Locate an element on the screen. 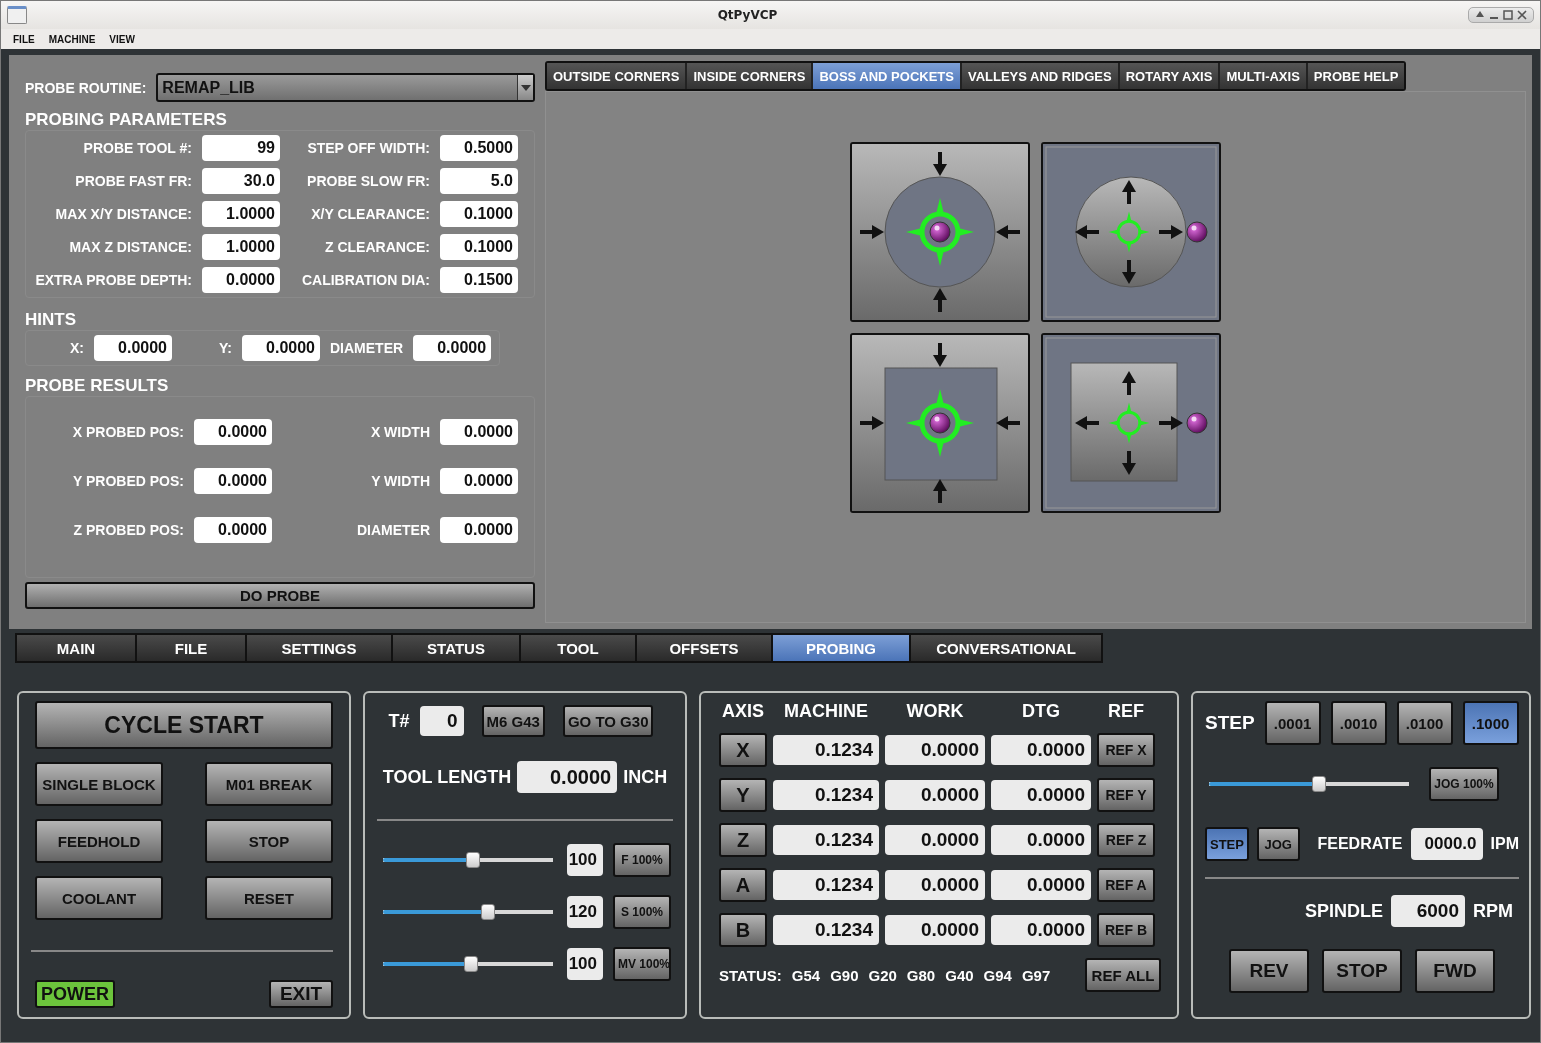 This screenshot has height=1043, width=1541. axis-button: Y is located at coordinates (743, 795).